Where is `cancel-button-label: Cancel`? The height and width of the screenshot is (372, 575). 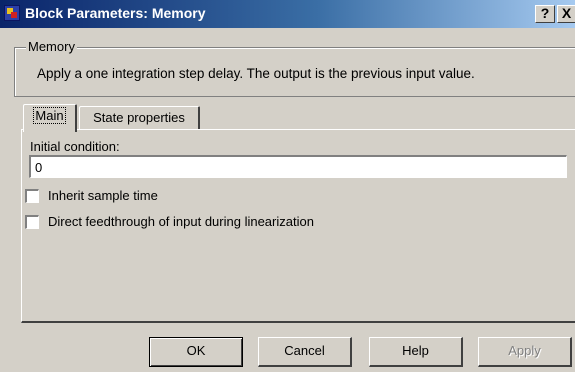
cancel-button-label: Cancel is located at coordinates (304, 350).